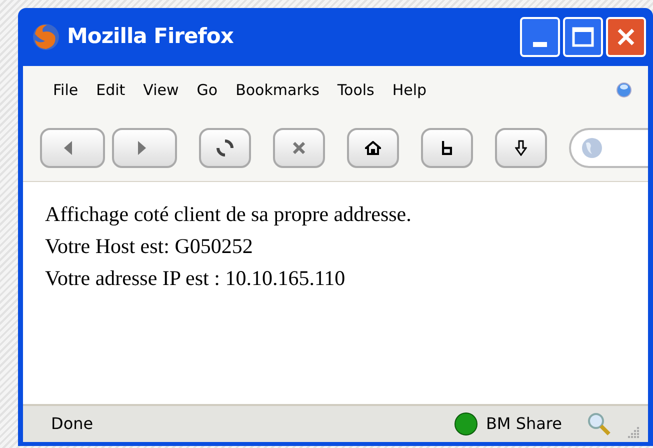 This screenshot has width=653, height=448. I want to click on menu-item: Edit, so click(111, 90).